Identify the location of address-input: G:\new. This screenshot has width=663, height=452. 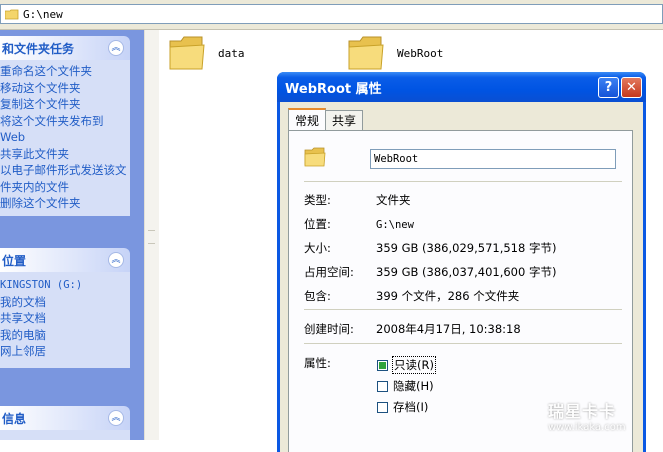
(331, 14).